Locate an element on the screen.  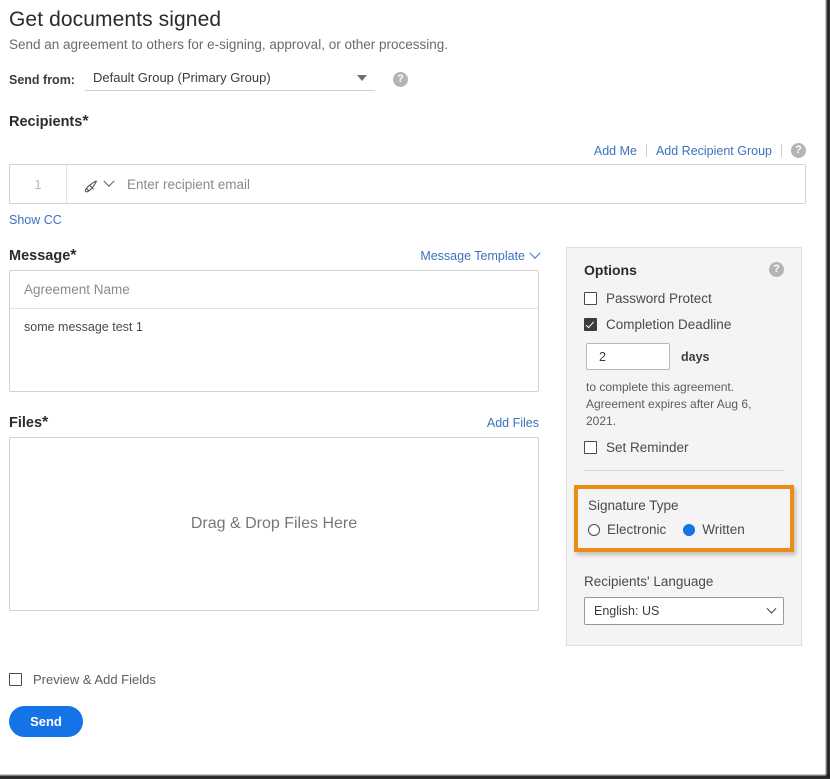
completion-deadline-option: Completion Deadline is located at coordinates (684, 324).